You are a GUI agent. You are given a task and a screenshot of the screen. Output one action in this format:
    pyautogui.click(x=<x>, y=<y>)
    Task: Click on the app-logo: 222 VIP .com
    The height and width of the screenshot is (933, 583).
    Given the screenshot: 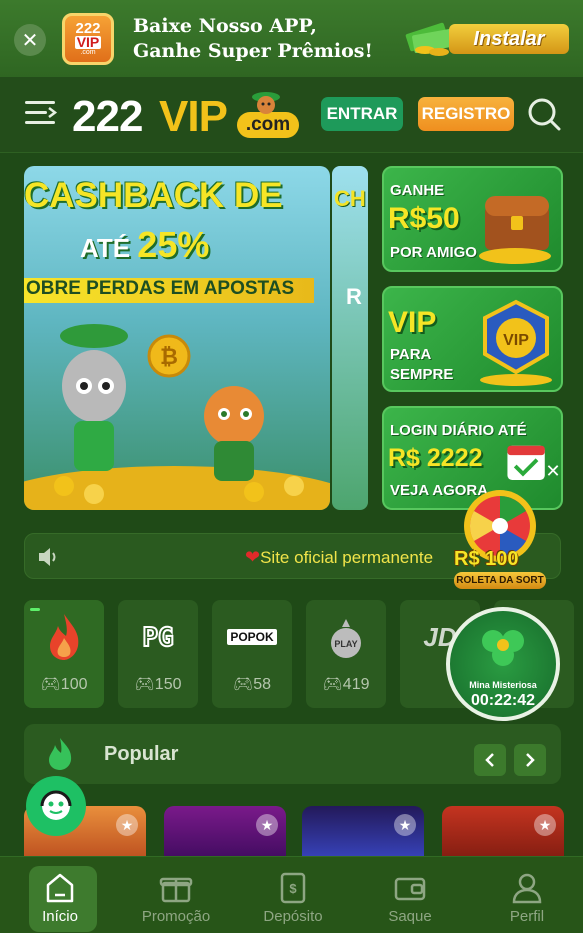 What is the action you would take?
    pyautogui.click(x=88, y=39)
    